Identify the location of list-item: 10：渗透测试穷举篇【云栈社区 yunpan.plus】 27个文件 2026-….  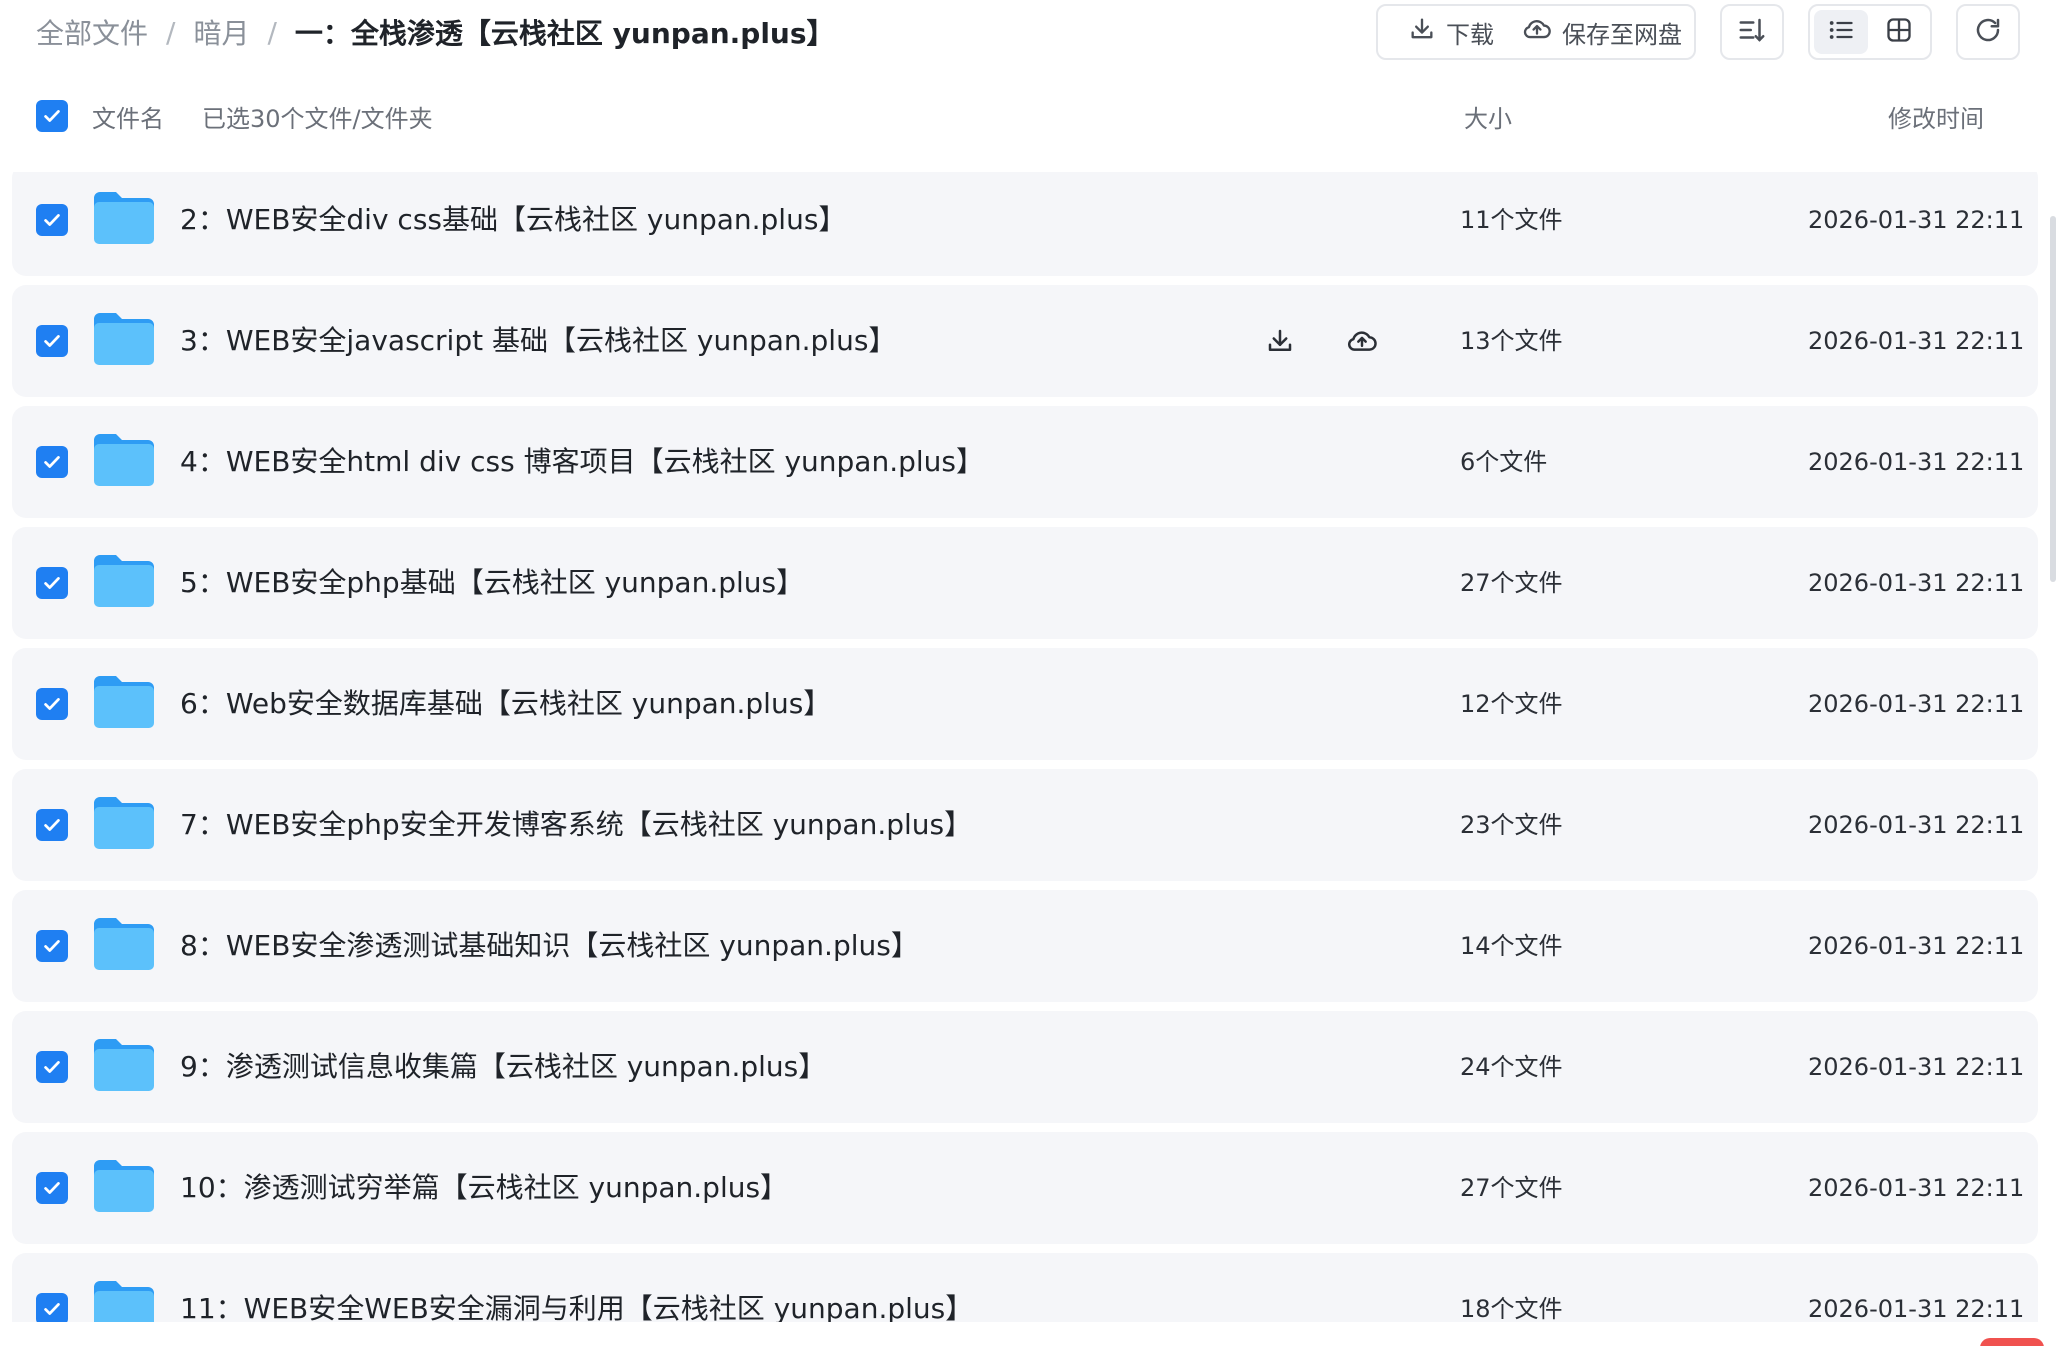
(1025, 1188).